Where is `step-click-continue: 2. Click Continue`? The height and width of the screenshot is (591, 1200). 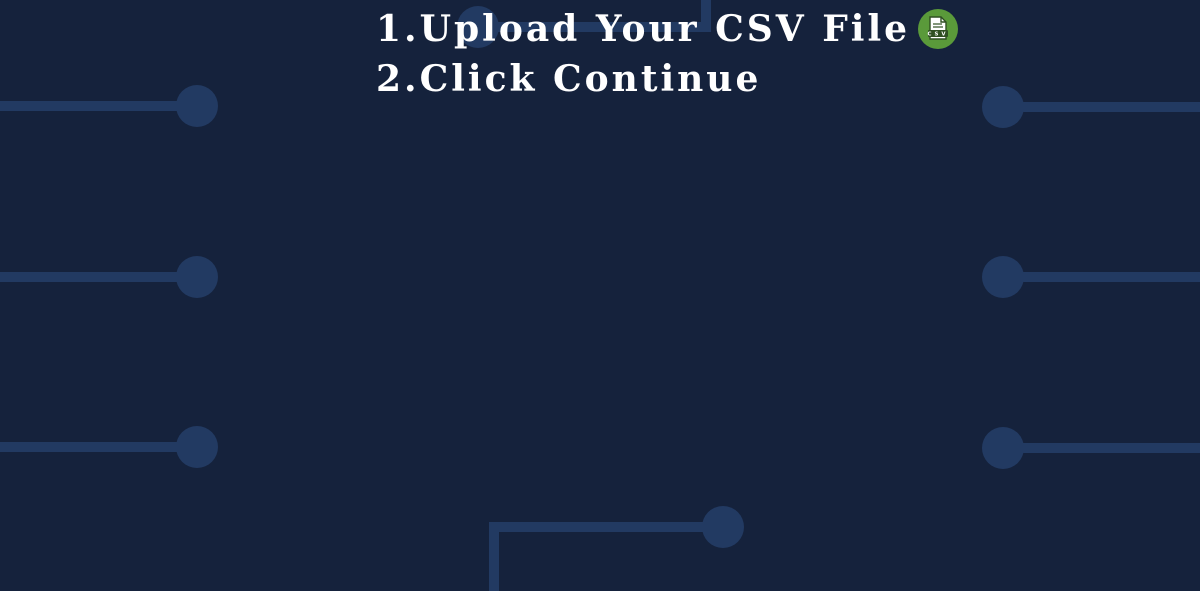 step-click-continue: 2. Click Continue is located at coordinates (686, 79).